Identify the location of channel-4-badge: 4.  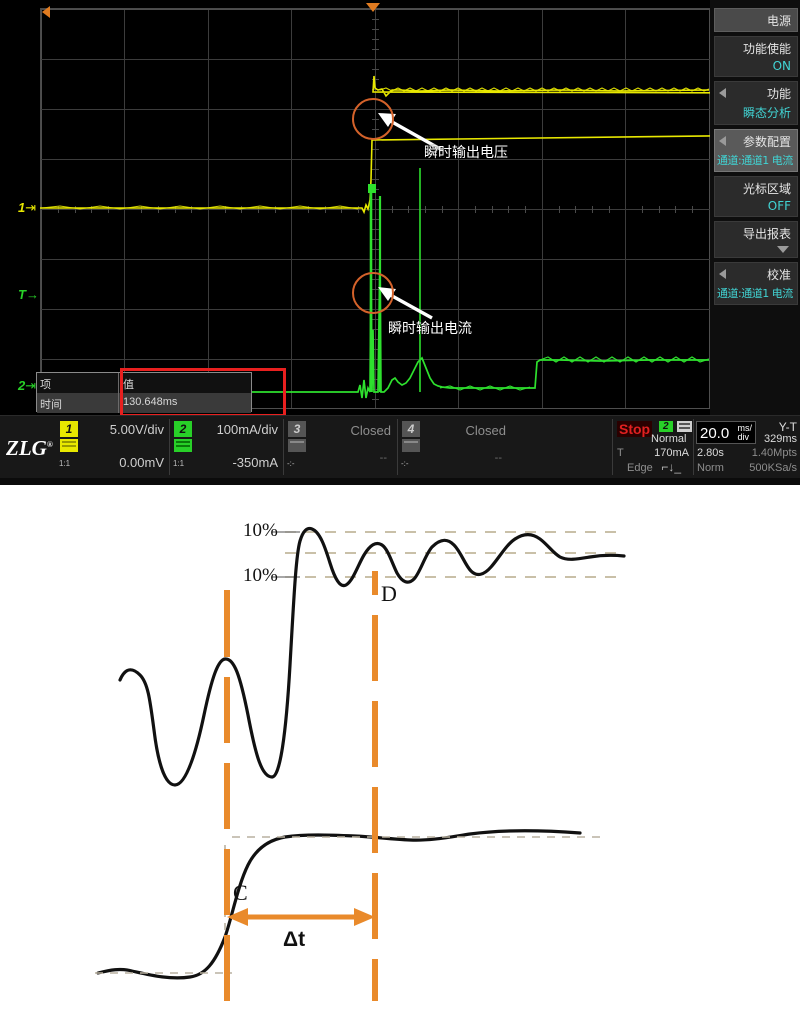
(411, 429).